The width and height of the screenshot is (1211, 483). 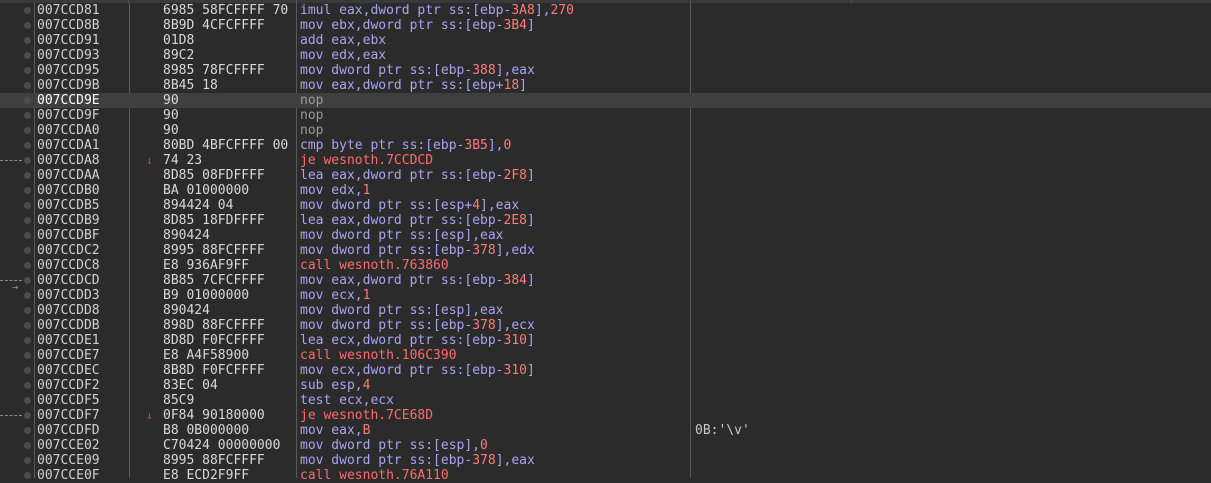 I want to click on address-cell: 007CCDA0, so click(x=68, y=130).